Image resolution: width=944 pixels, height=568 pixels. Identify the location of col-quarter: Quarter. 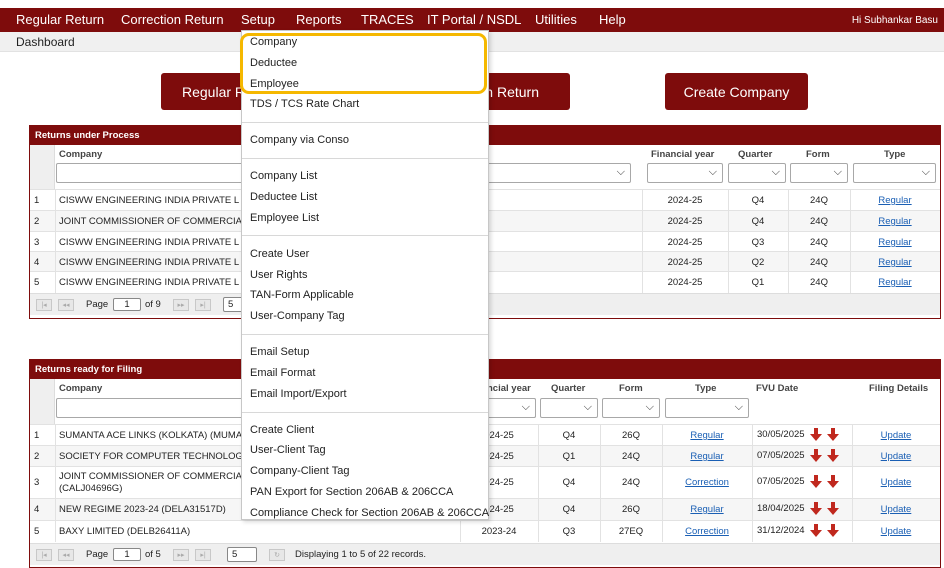
(568, 388).